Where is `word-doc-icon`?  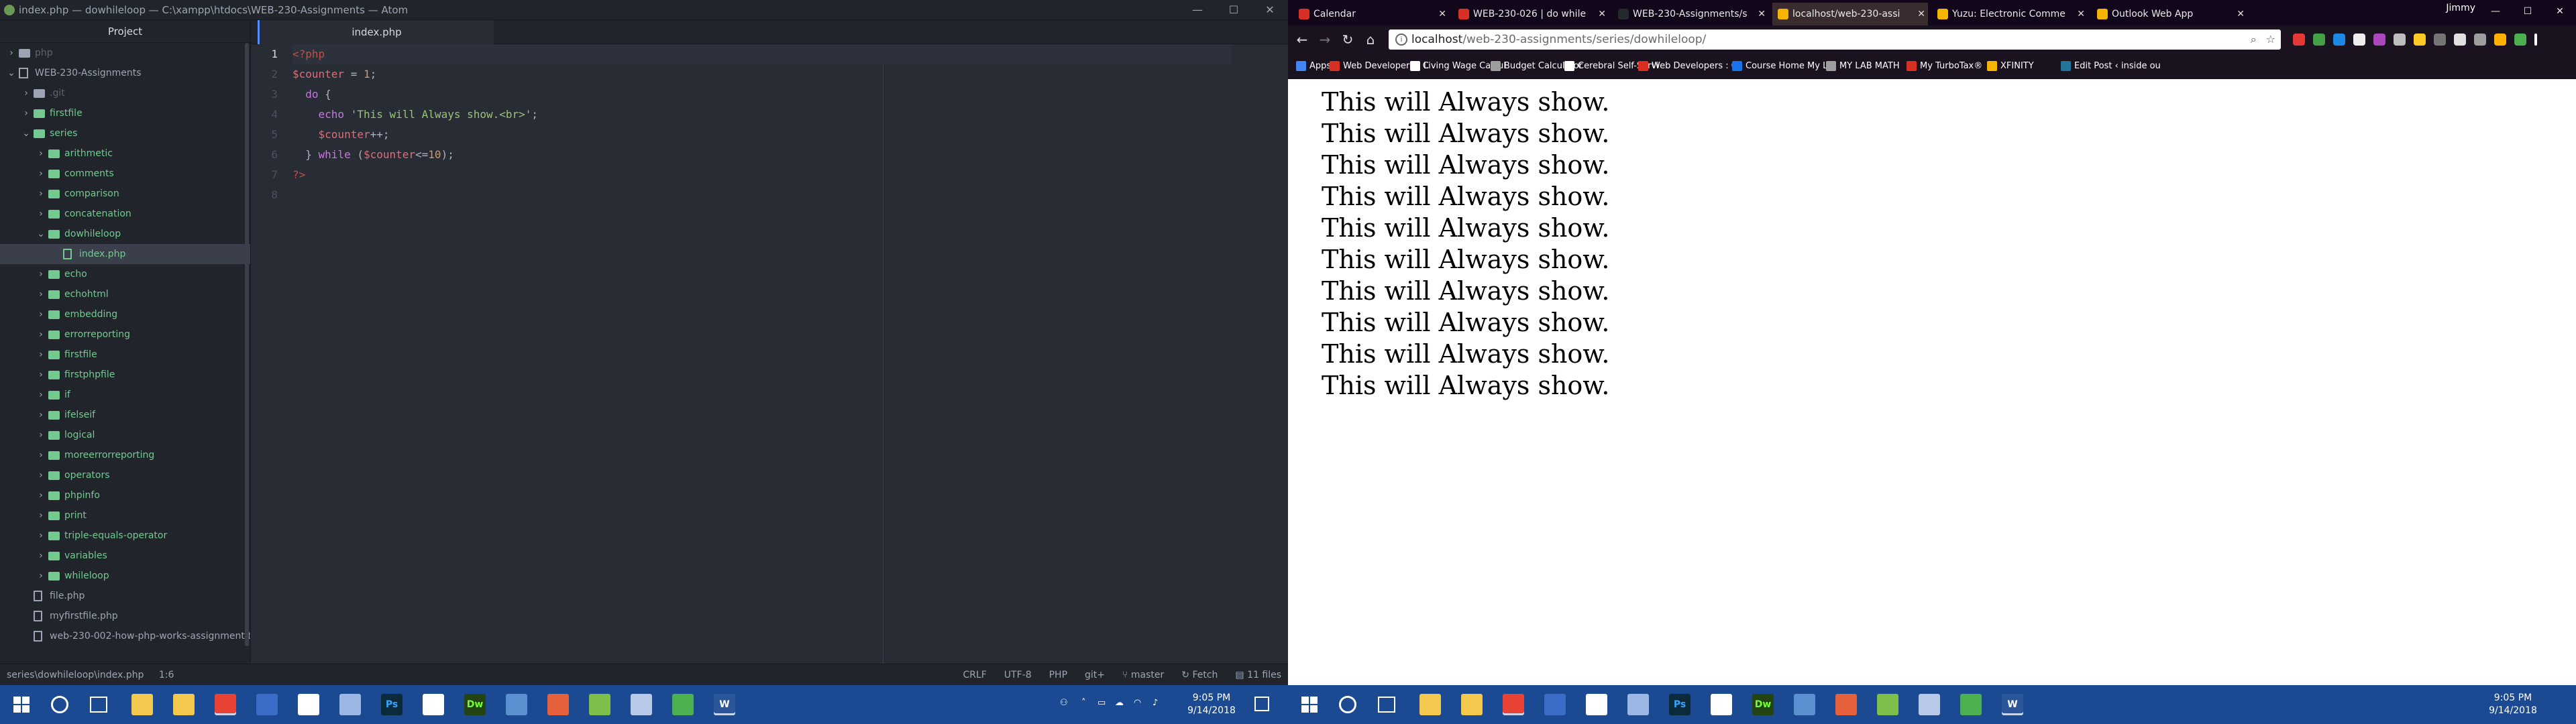 word-doc-icon is located at coordinates (516, 704).